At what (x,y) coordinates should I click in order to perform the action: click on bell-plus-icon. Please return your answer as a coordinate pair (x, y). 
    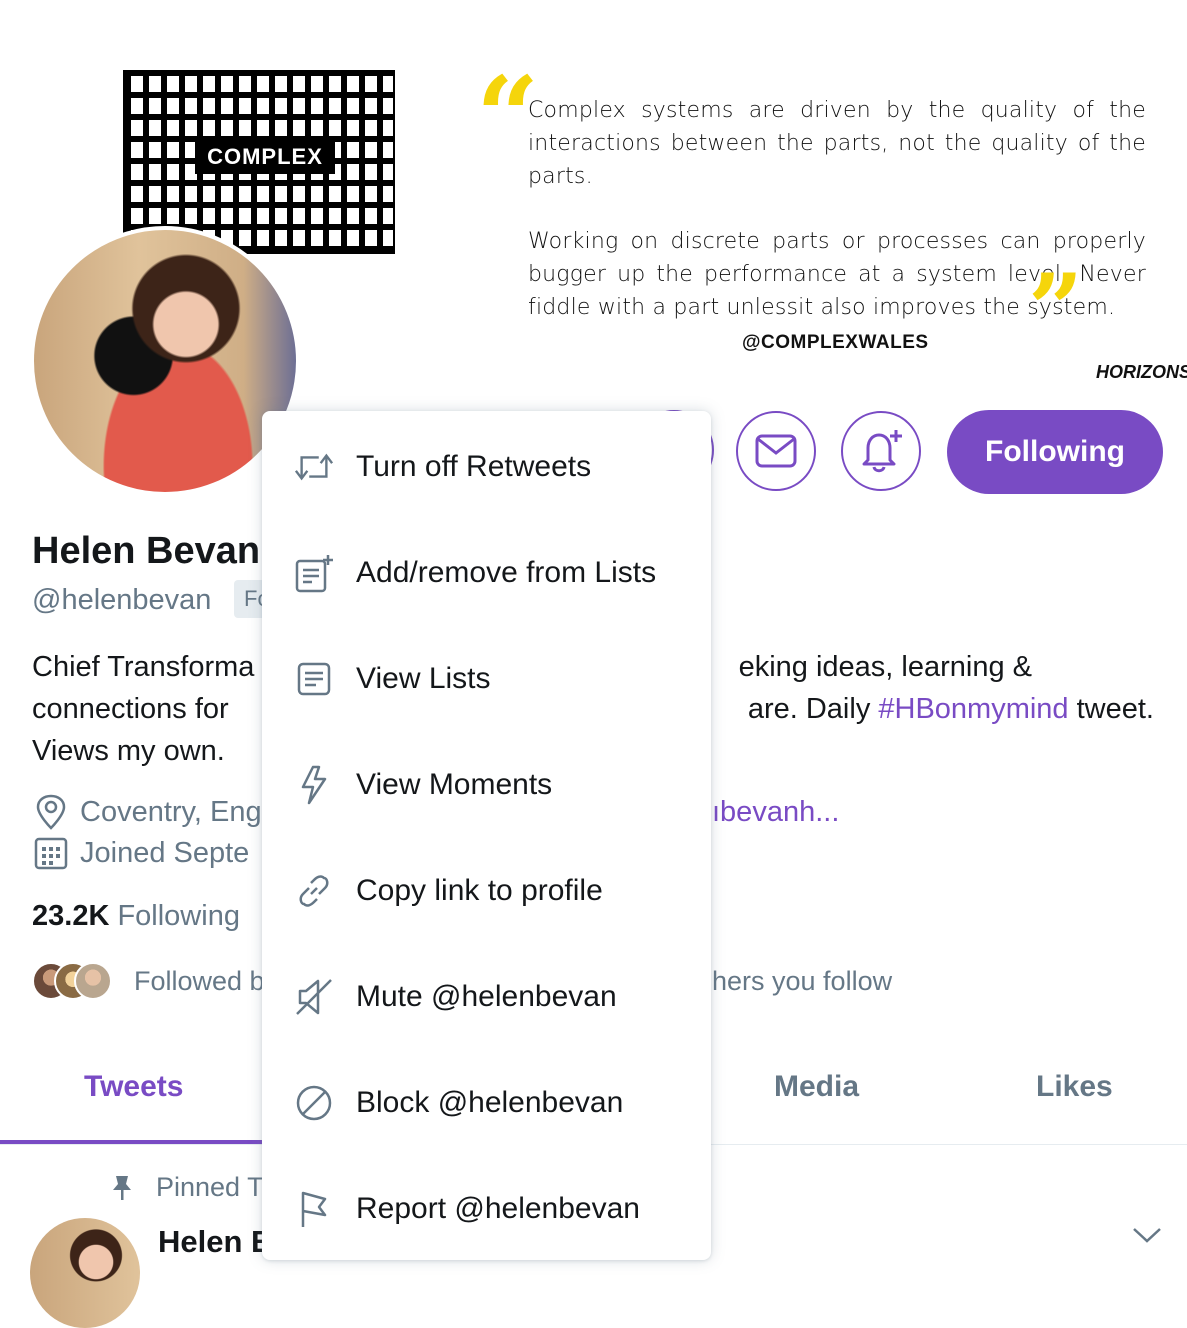
    Looking at the image, I should click on (882, 451).